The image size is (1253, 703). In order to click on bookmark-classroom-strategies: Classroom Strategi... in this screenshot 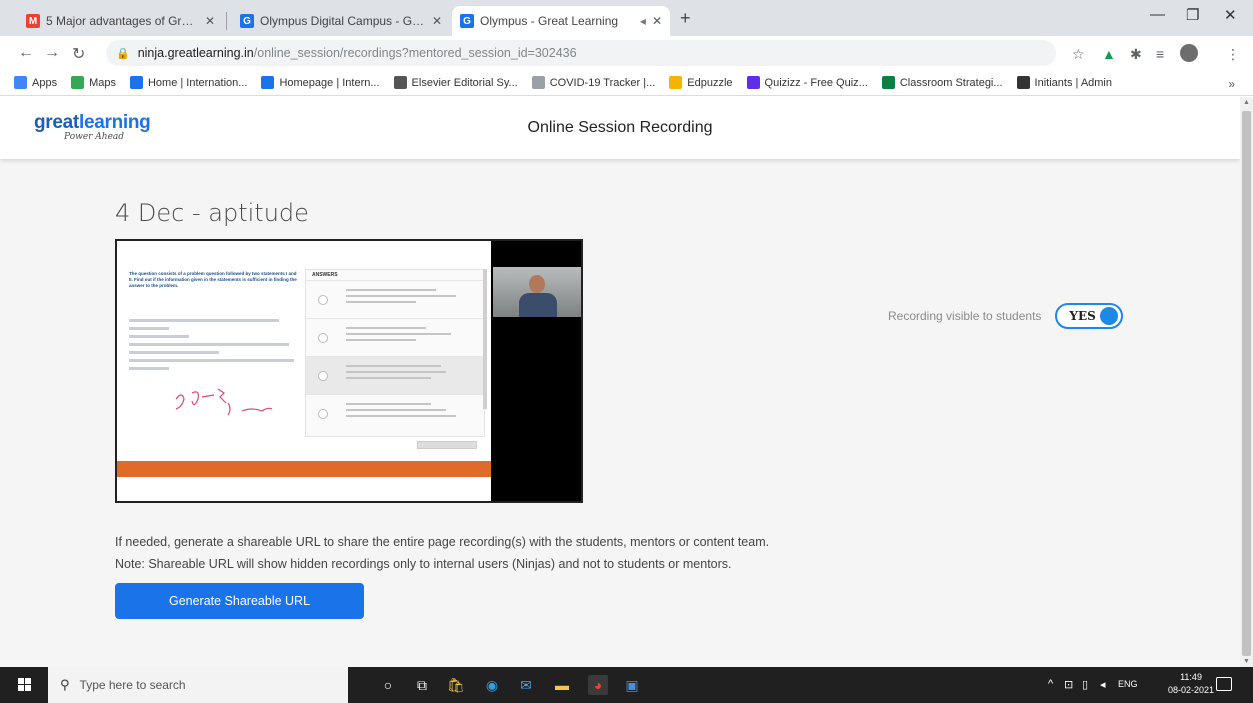, I will do `click(942, 82)`.